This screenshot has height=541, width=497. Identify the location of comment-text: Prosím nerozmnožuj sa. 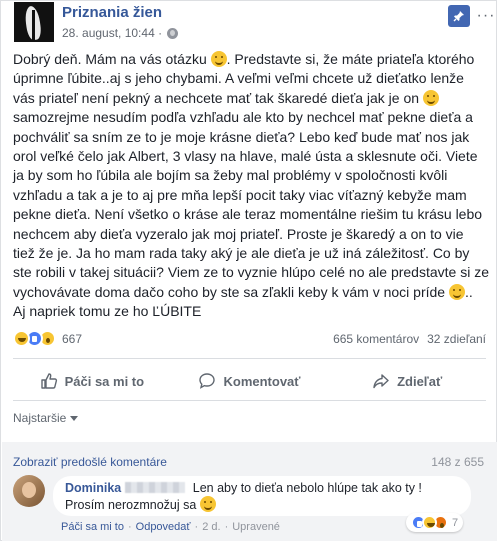
(131, 505).